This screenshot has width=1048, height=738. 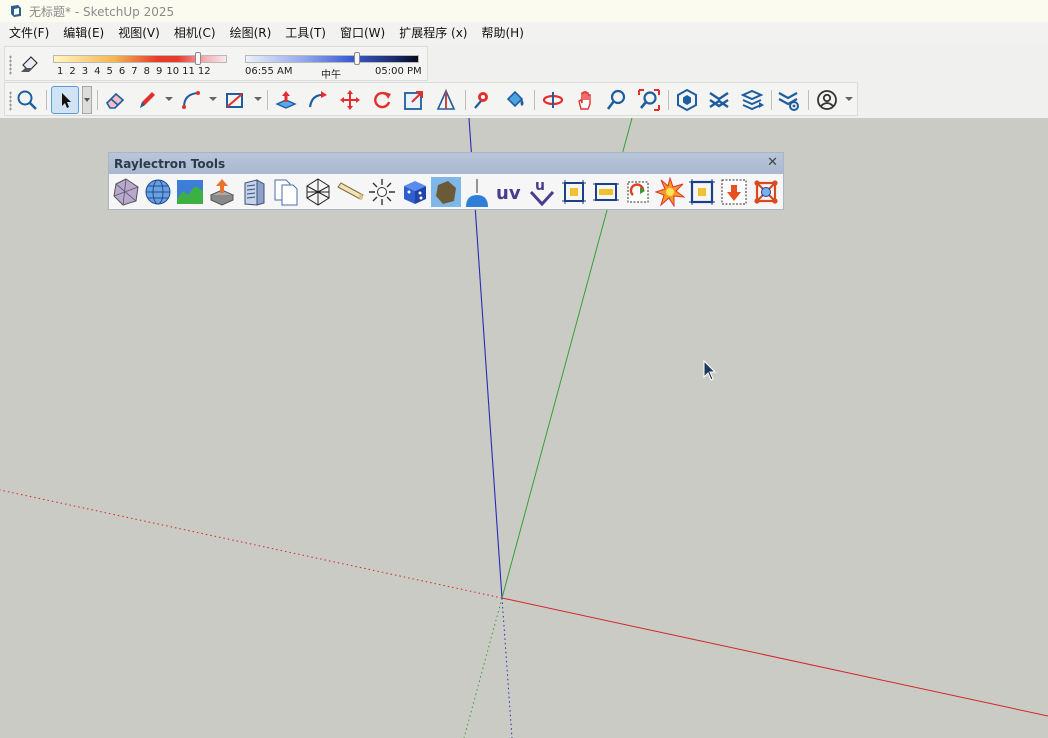 I want to click on pencil-icon, so click(x=147, y=100).